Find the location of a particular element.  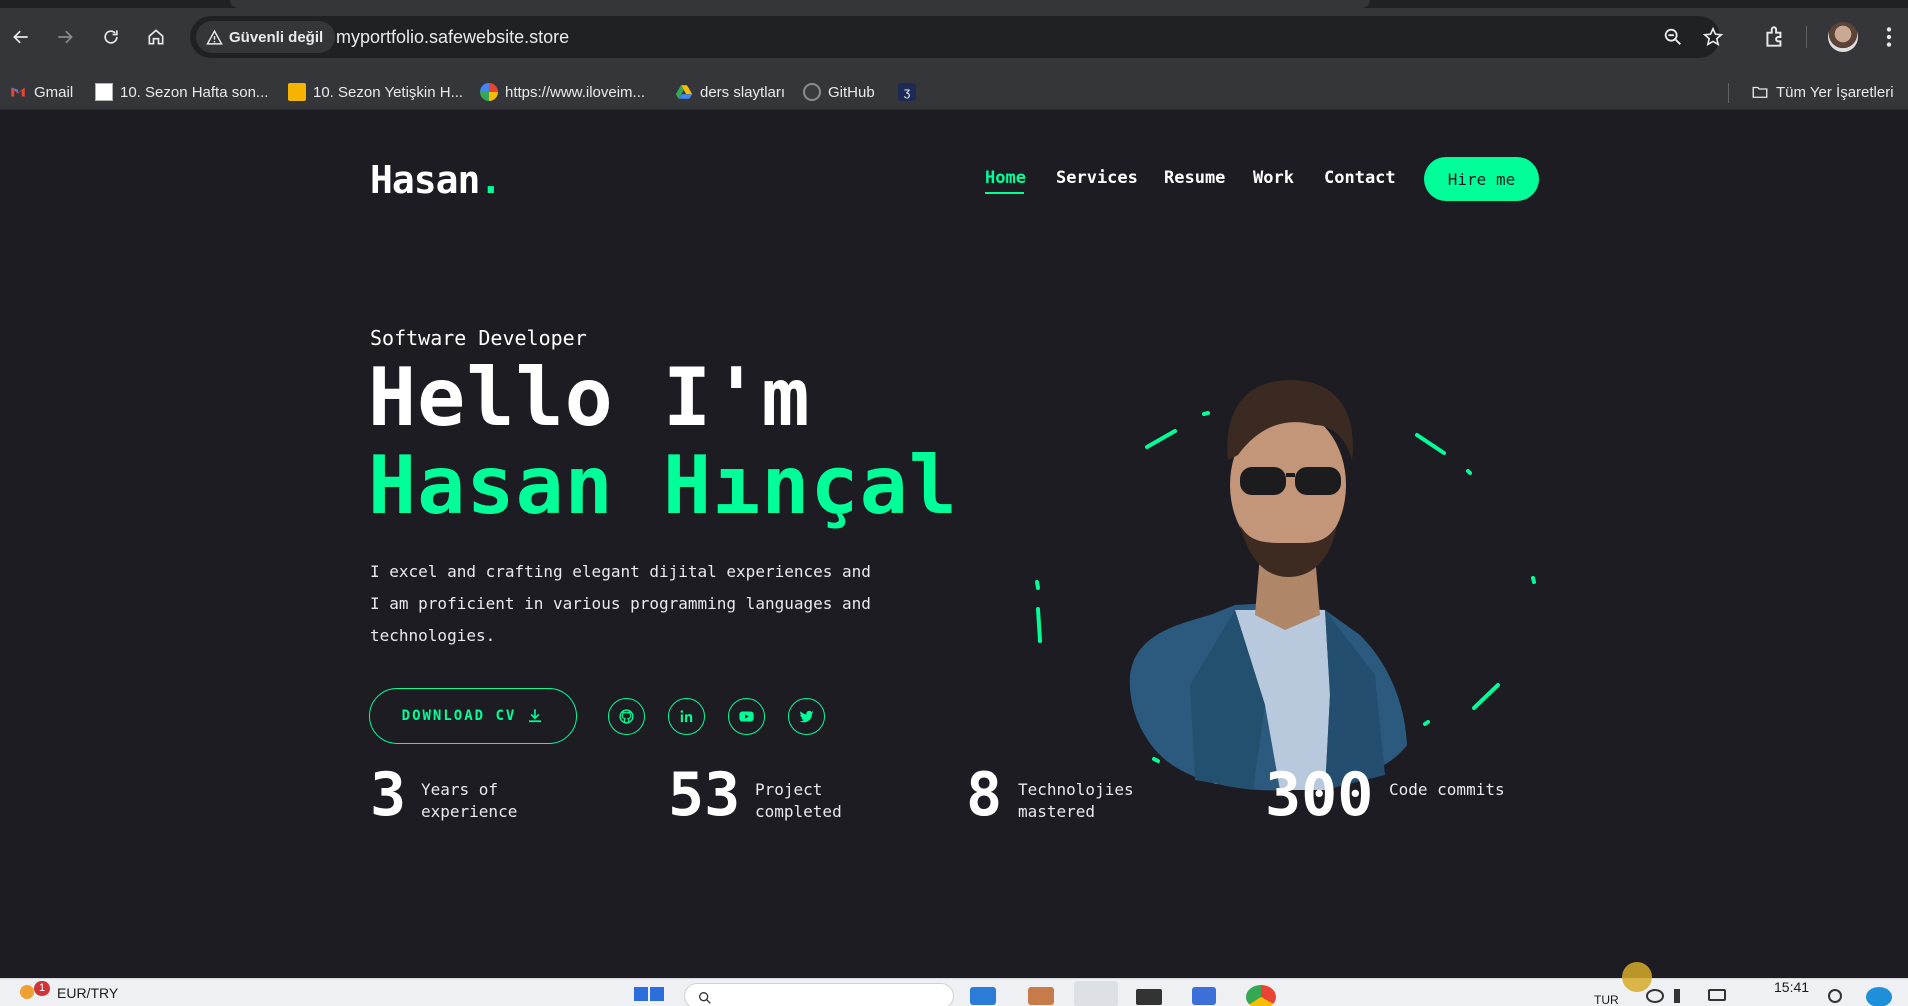

bookmark-github: GitHub is located at coordinates (839, 92).